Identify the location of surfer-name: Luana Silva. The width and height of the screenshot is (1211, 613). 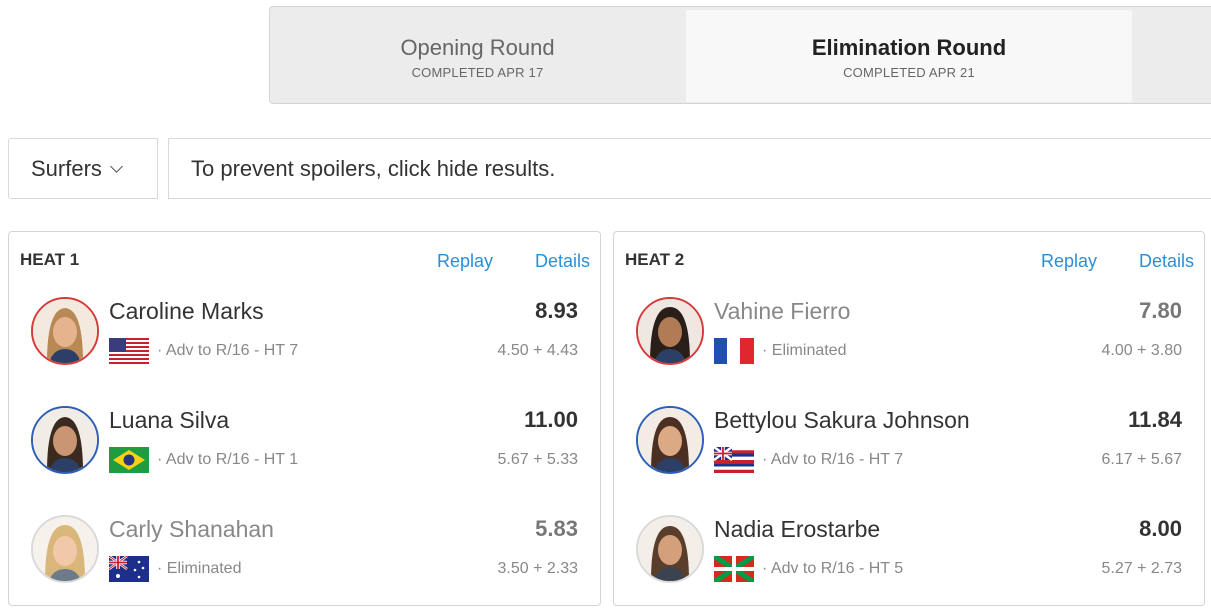
(169, 420).